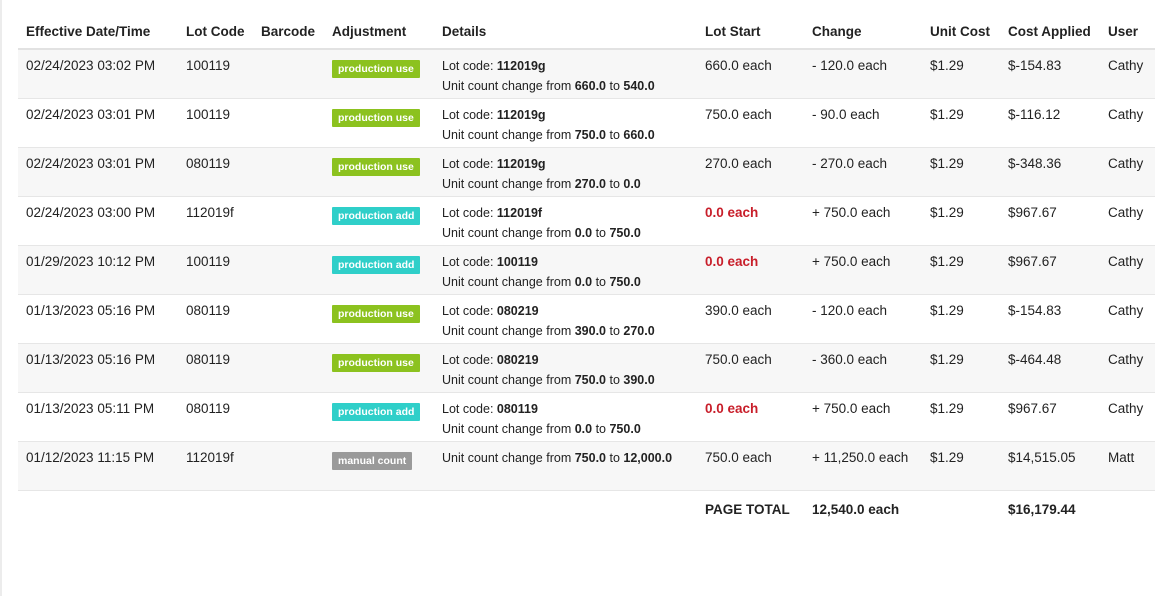  I want to click on lot-start-header: Lot Start, so click(750, 33).